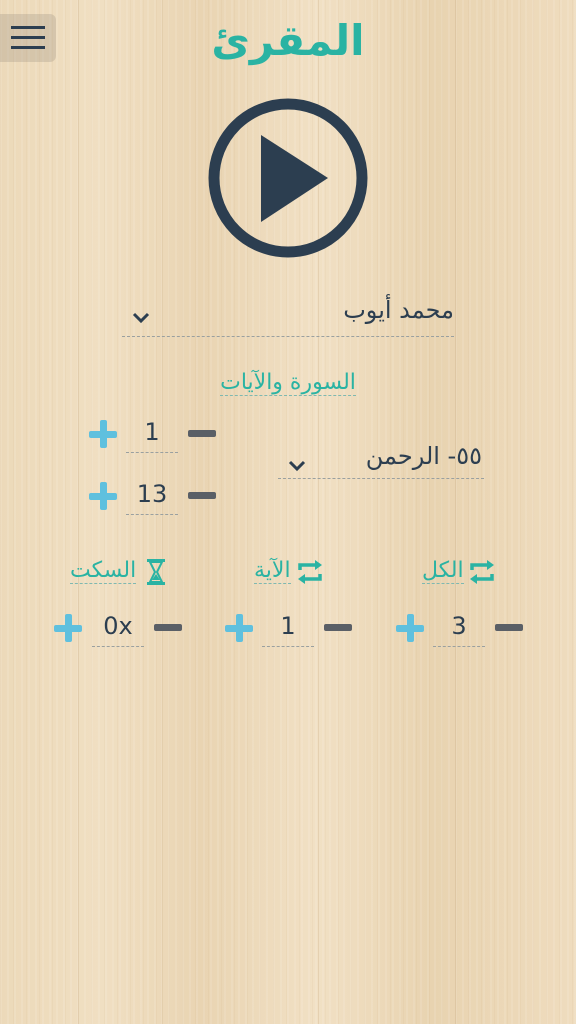  I want to click on ayah-from-value: 1, so click(152, 435).